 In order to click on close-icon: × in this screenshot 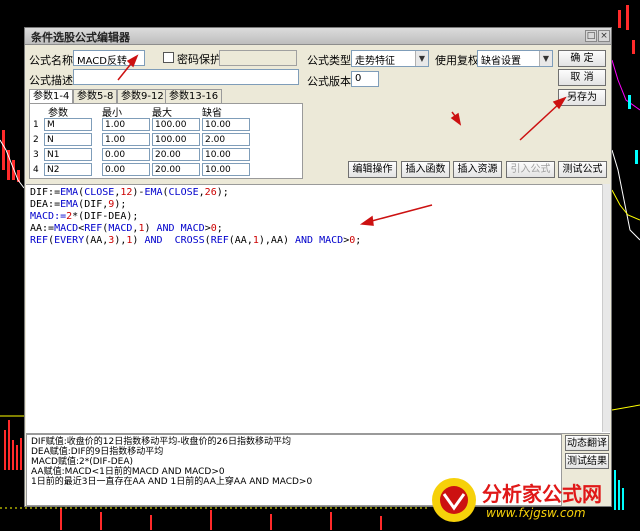, I will do `click(604, 36)`.